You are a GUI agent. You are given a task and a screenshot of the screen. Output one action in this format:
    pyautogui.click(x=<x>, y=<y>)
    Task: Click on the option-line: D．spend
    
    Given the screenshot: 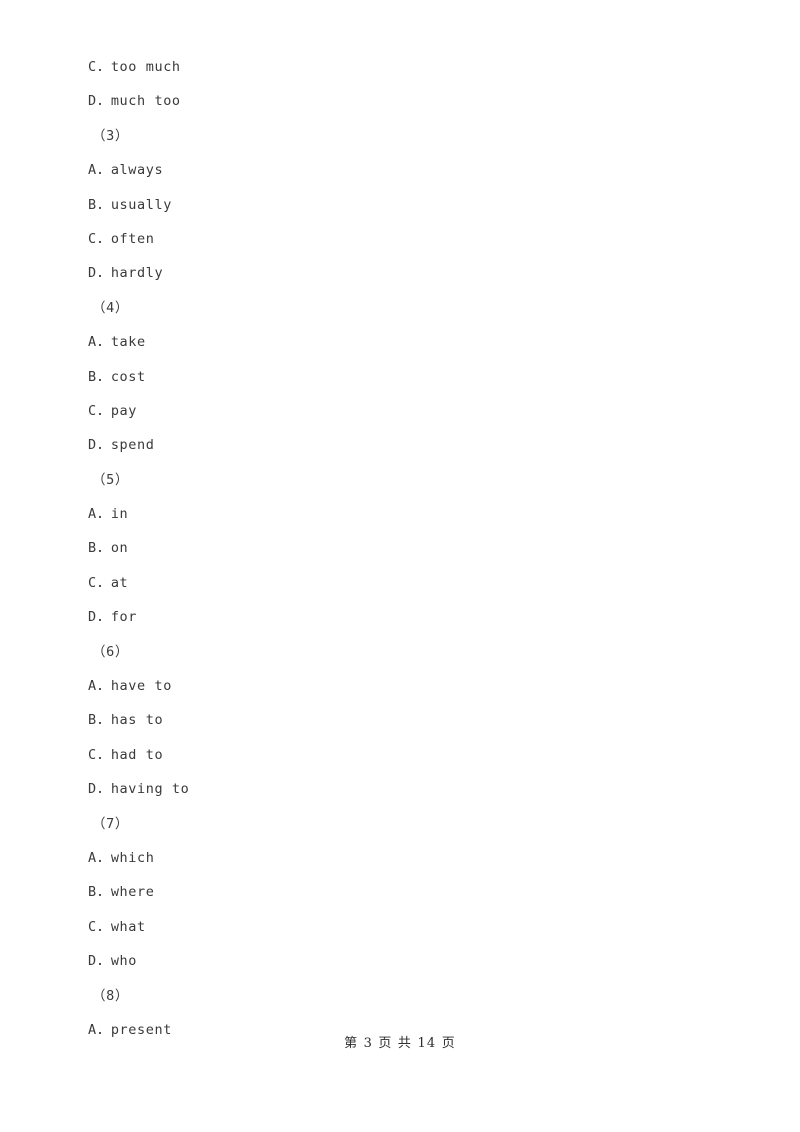 What is the action you would take?
    pyautogui.click(x=121, y=445)
    